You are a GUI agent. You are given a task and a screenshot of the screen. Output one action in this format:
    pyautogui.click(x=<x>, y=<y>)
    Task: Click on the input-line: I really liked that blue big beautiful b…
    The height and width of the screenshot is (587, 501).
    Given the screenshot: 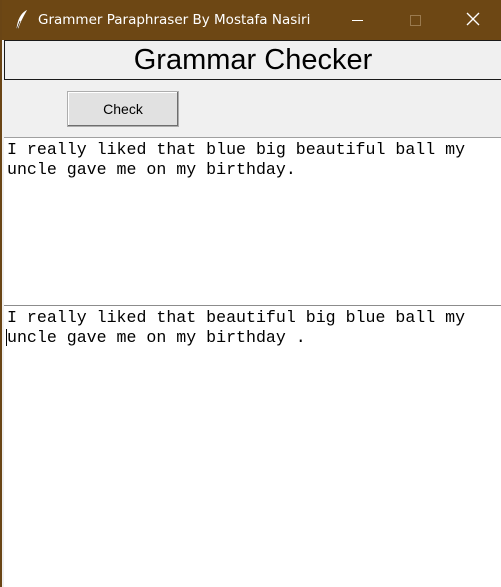 What is the action you would take?
    pyautogui.click(x=236, y=149)
    